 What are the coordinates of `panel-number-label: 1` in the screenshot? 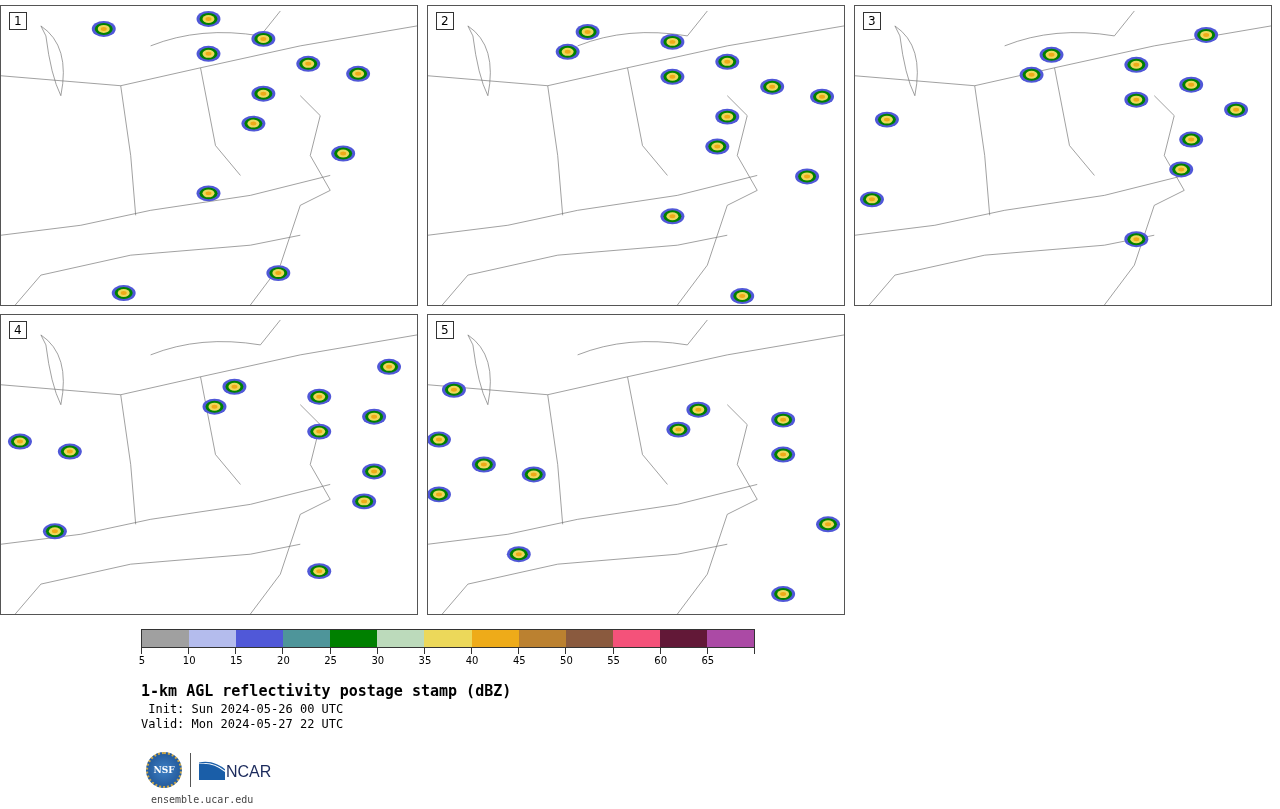 It's located at (18, 21).